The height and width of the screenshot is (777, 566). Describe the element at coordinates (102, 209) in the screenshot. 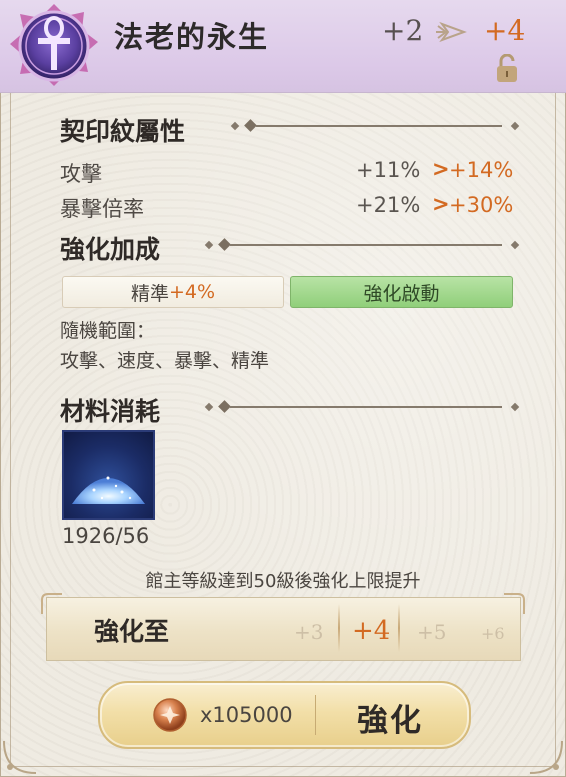

I see `stat-name: 暴擊倍率` at that location.